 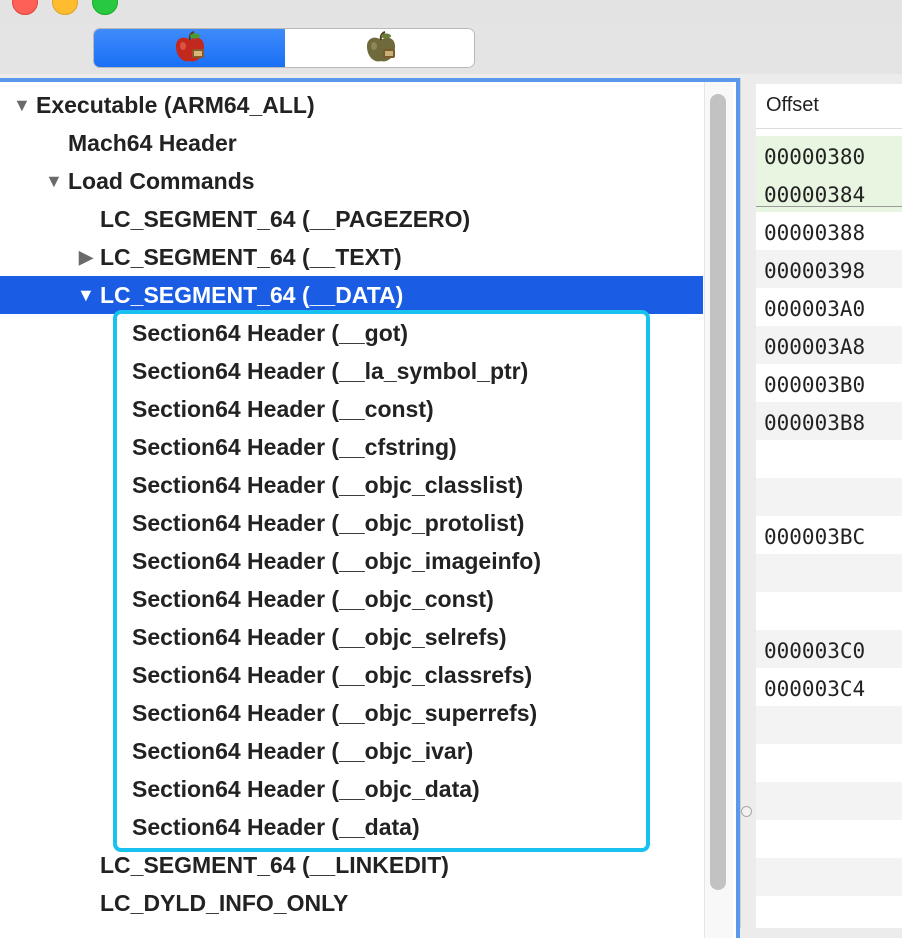 What do you see at coordinates (718, 492) in the screenshot?
I see `outline-scrollbar-thumb` at bounding box center [718, 492].